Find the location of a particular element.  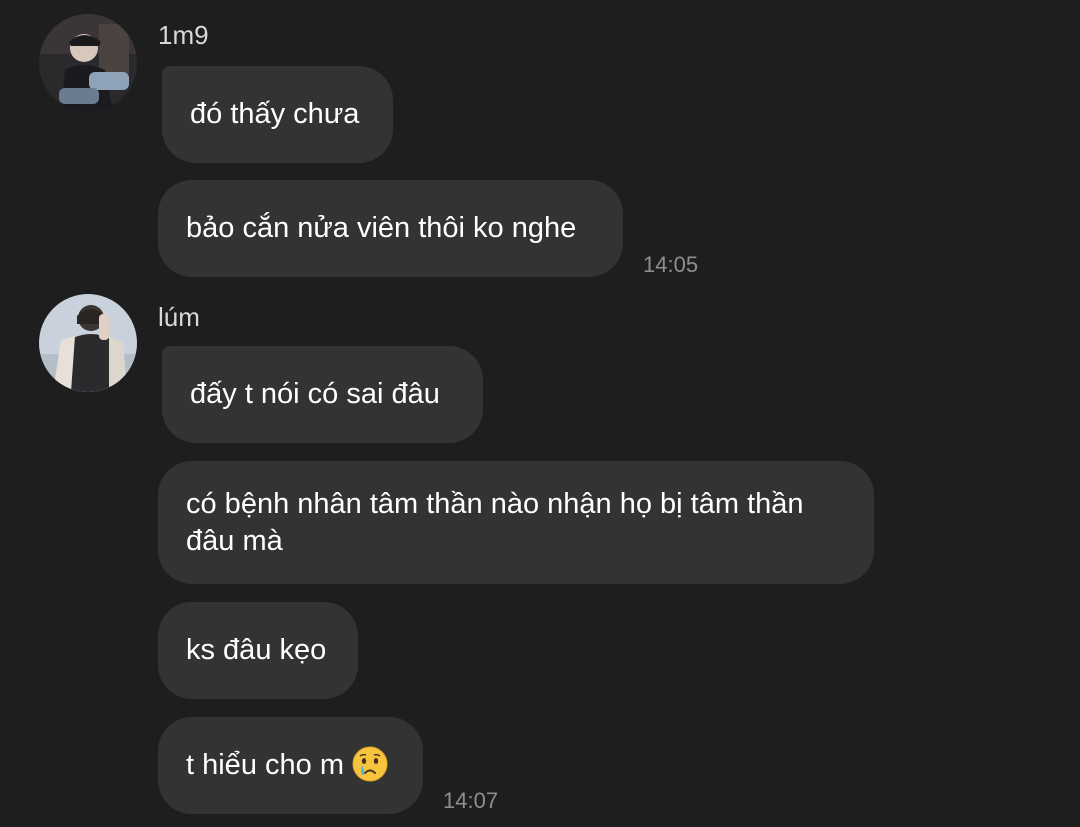

message-bubble: đó thấy chưa is located at coordinates (277, 114).